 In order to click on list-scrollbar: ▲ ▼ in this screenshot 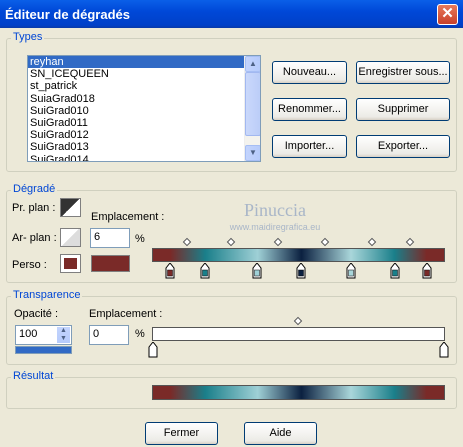, I will do `click(252, 108)`.